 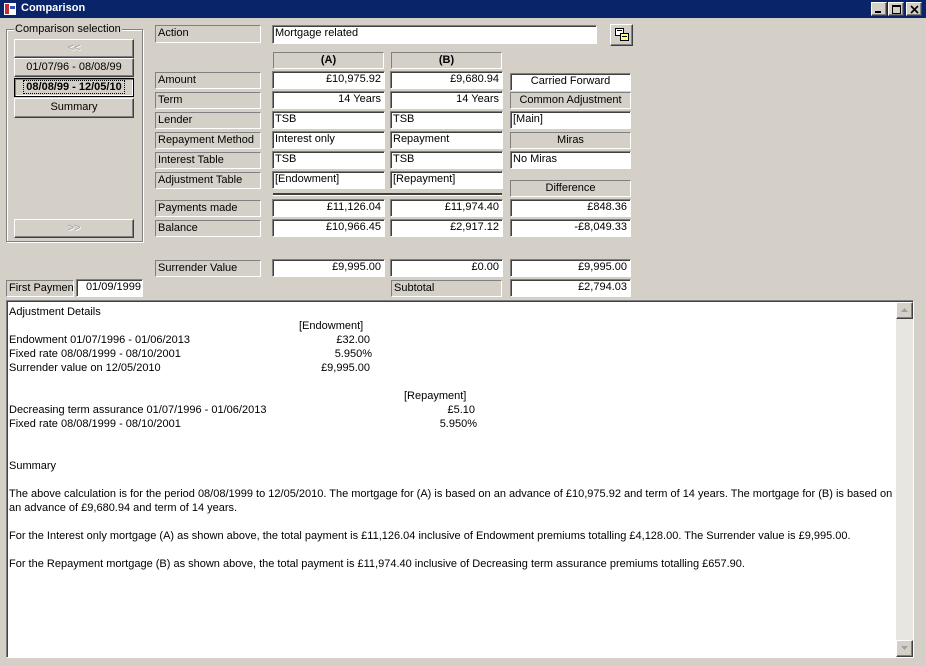 I want to click on amount-label: Amount, so click(x=208, y=80).